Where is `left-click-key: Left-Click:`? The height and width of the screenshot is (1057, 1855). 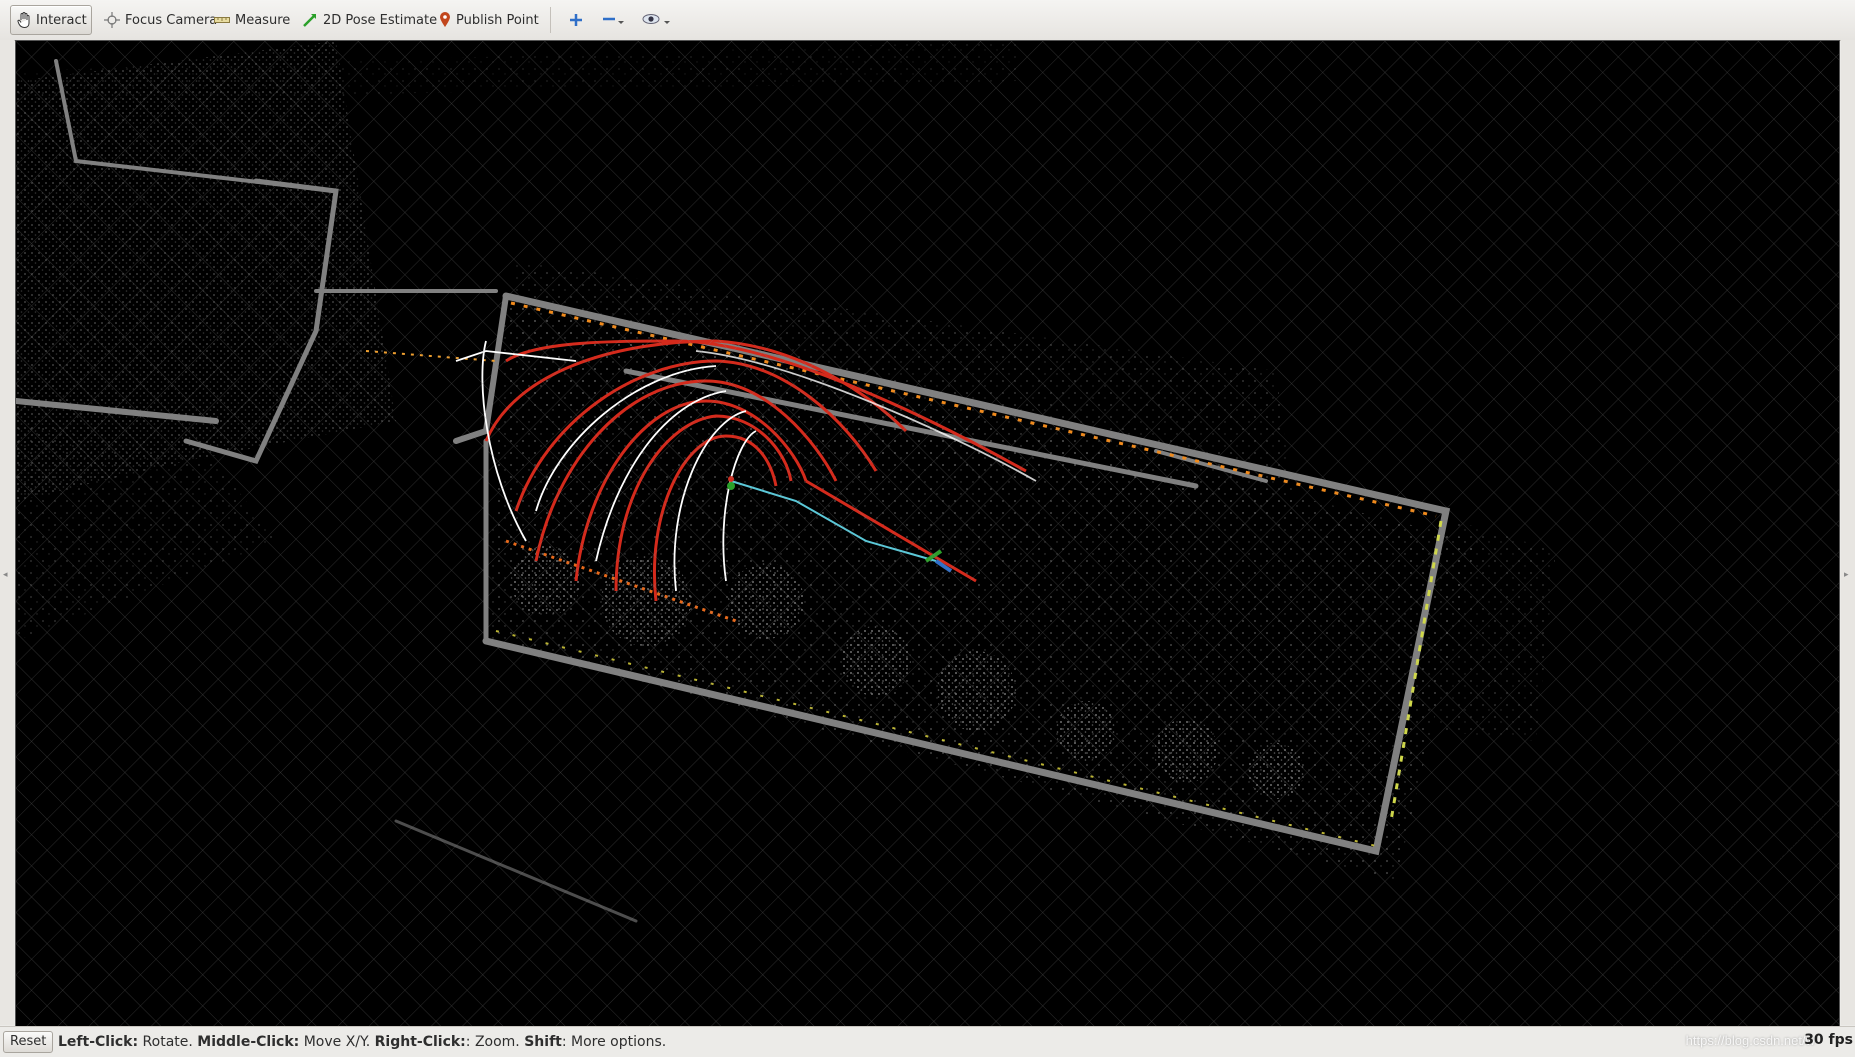 left-click-key: Left-Click: is located at coordinates (98, 1042).